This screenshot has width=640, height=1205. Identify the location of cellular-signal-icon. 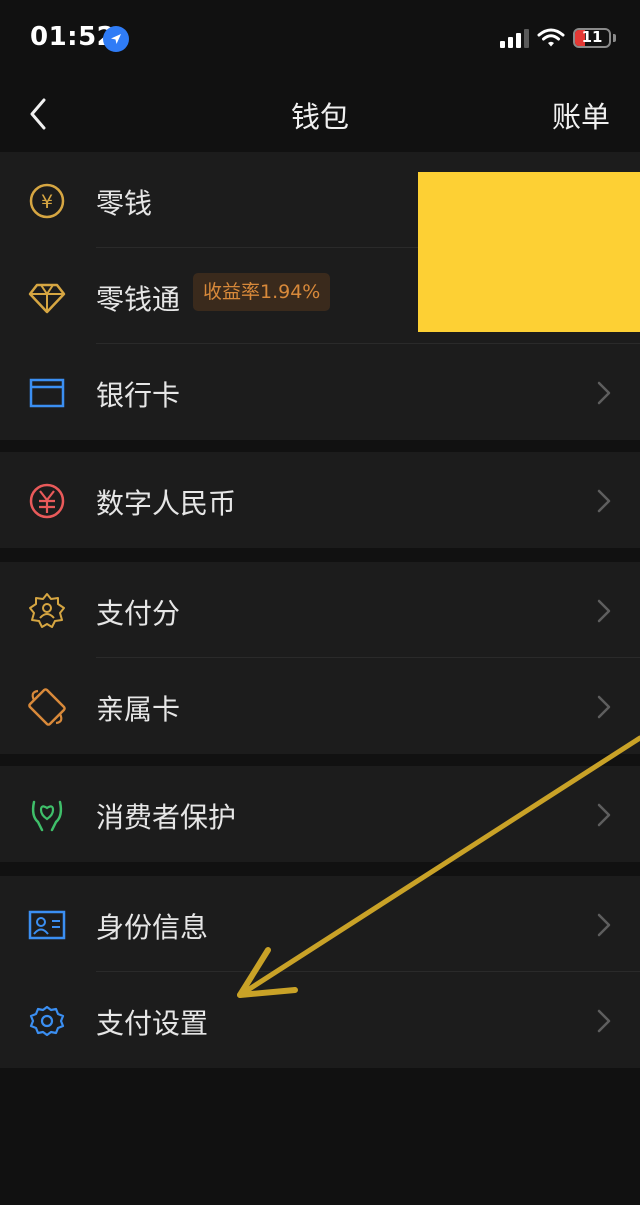
(514, 38).